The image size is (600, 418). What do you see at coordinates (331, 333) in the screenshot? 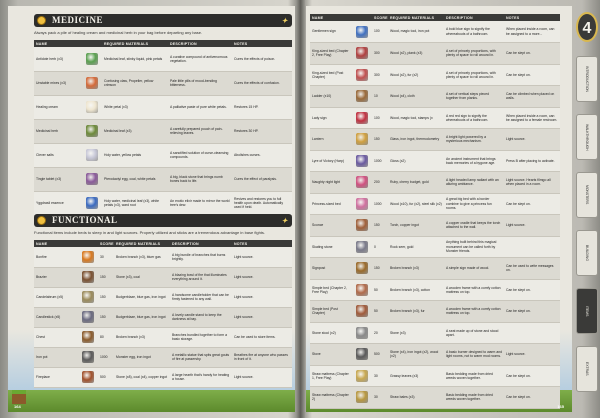
I see `cell-name: Stone stool (x2)` at bounding box center [331, 333].